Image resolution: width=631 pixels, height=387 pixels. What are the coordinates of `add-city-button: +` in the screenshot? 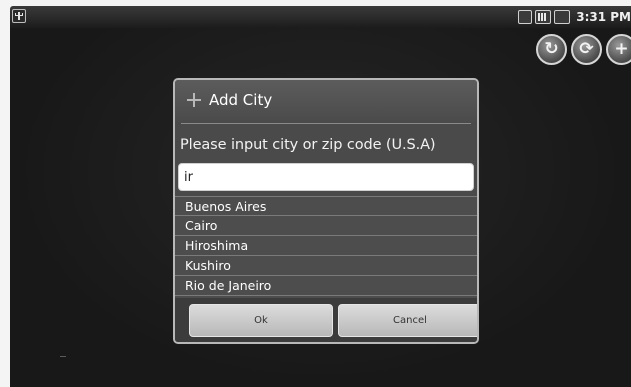 It's located at (618, 49).